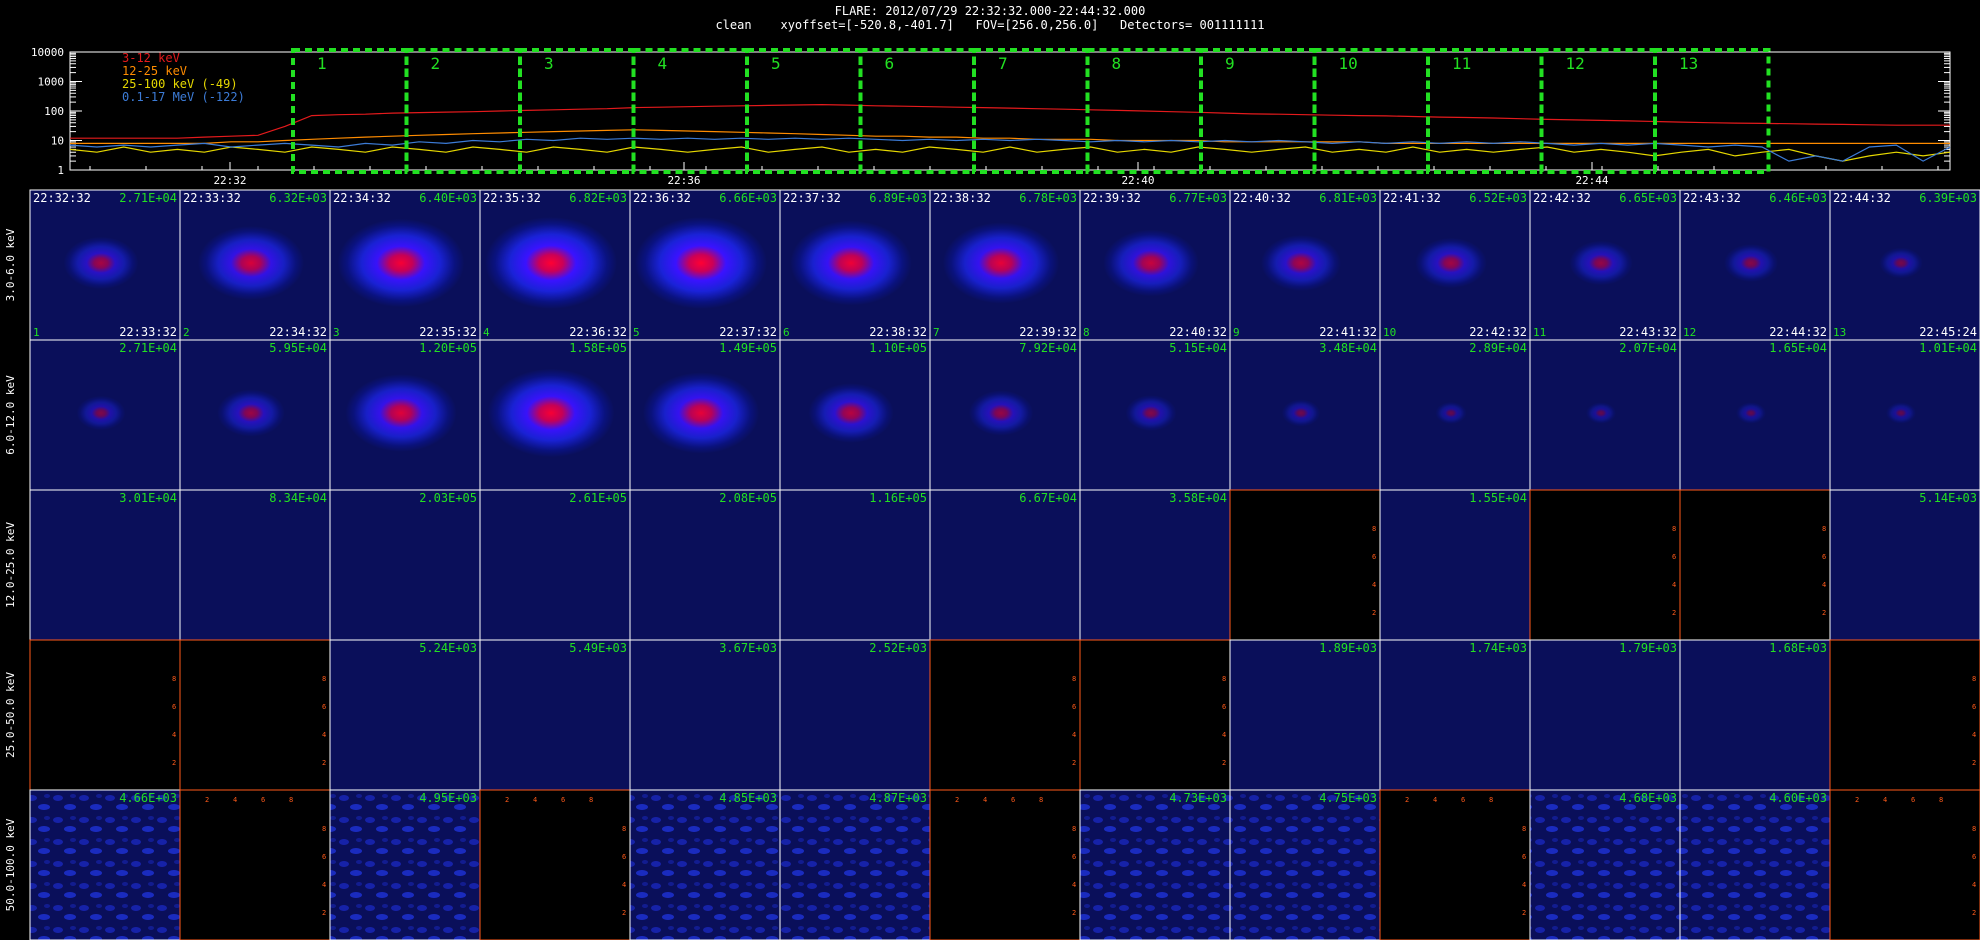 The image size is (1980, 940). What do you see at coordinates (298, 198) in the screenshot?
I see `cell-max-value: 6.32E+03` at bounding box center [298, 198].